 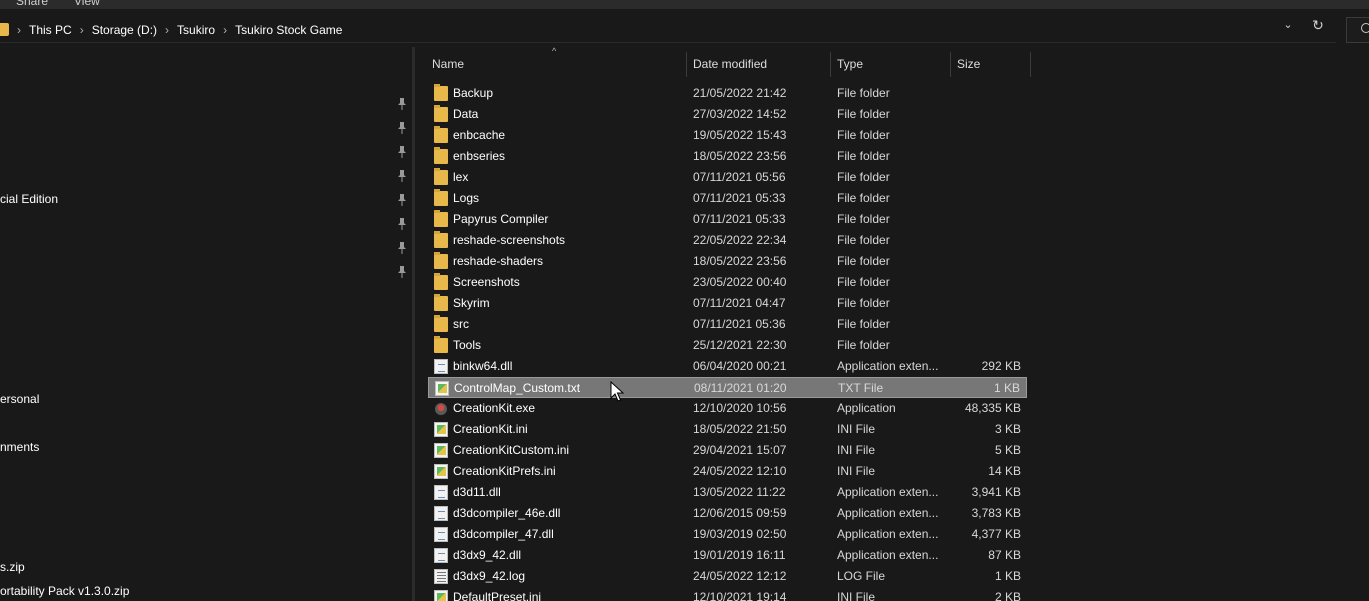 I want to click on file-size: 48,335 KB, so click(x=992, y=408).